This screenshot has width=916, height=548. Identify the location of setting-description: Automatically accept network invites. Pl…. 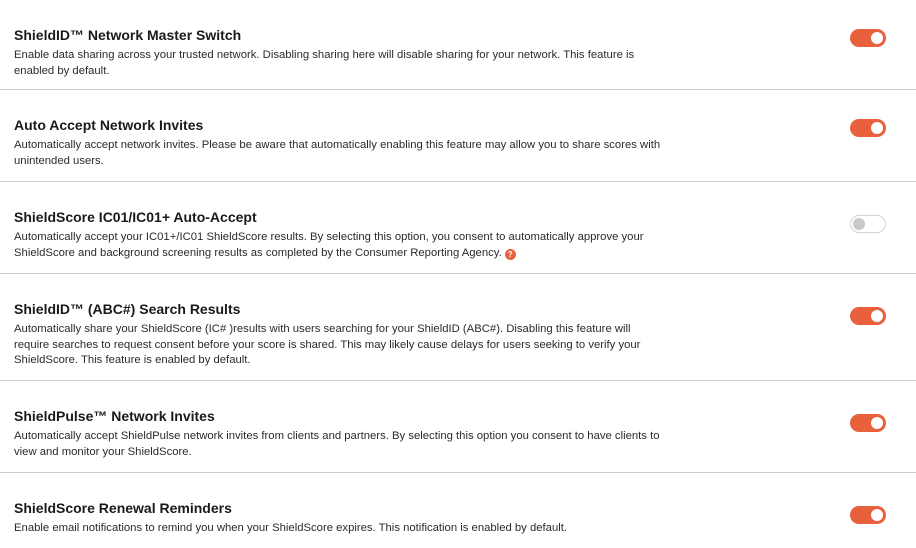
(337, 153).